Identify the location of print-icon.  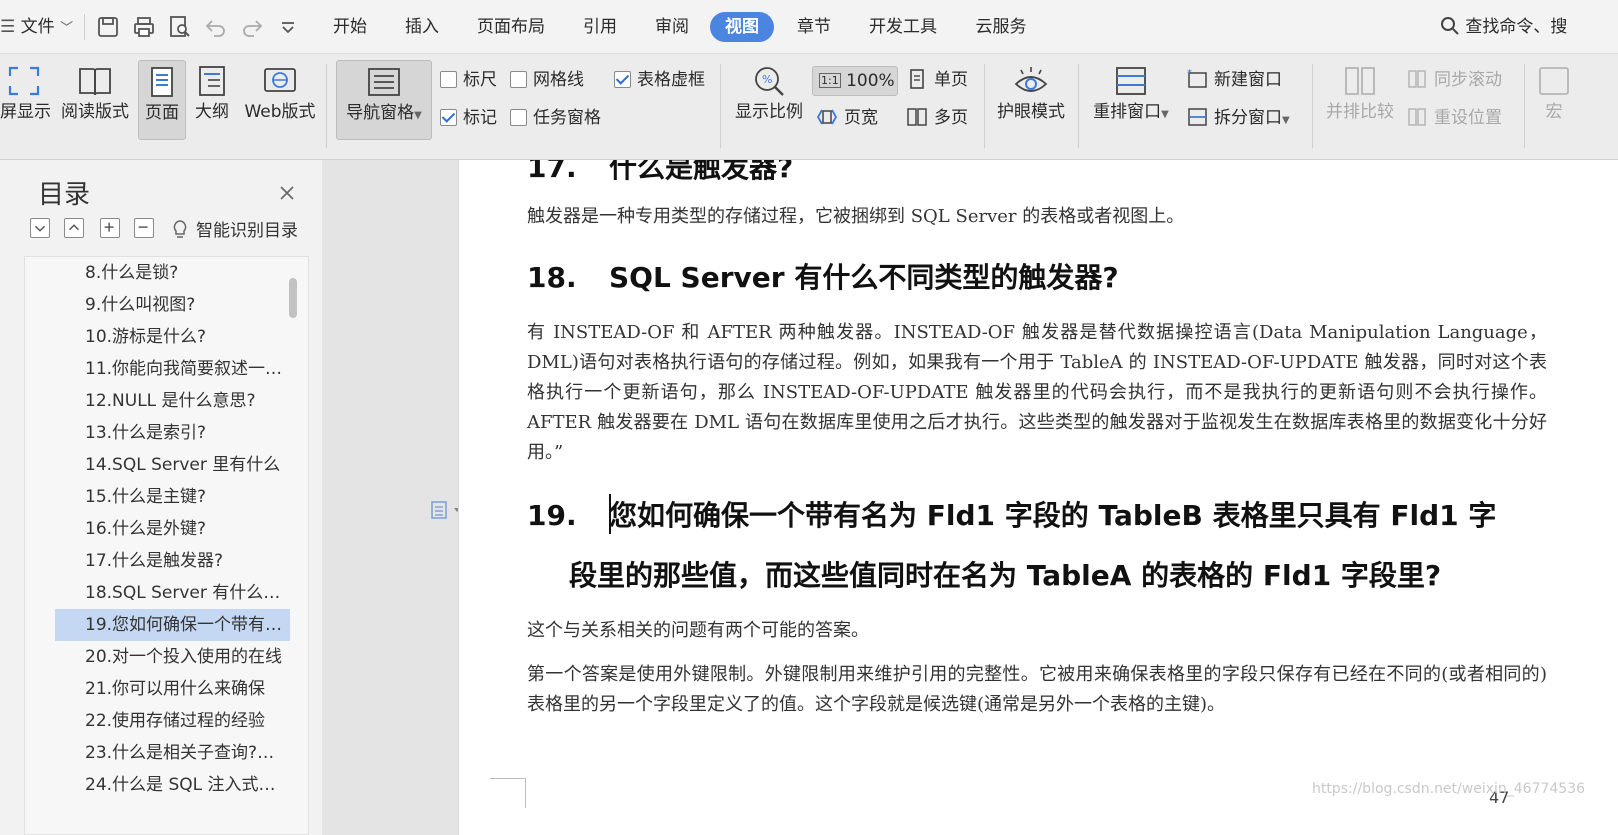
(144, 27).